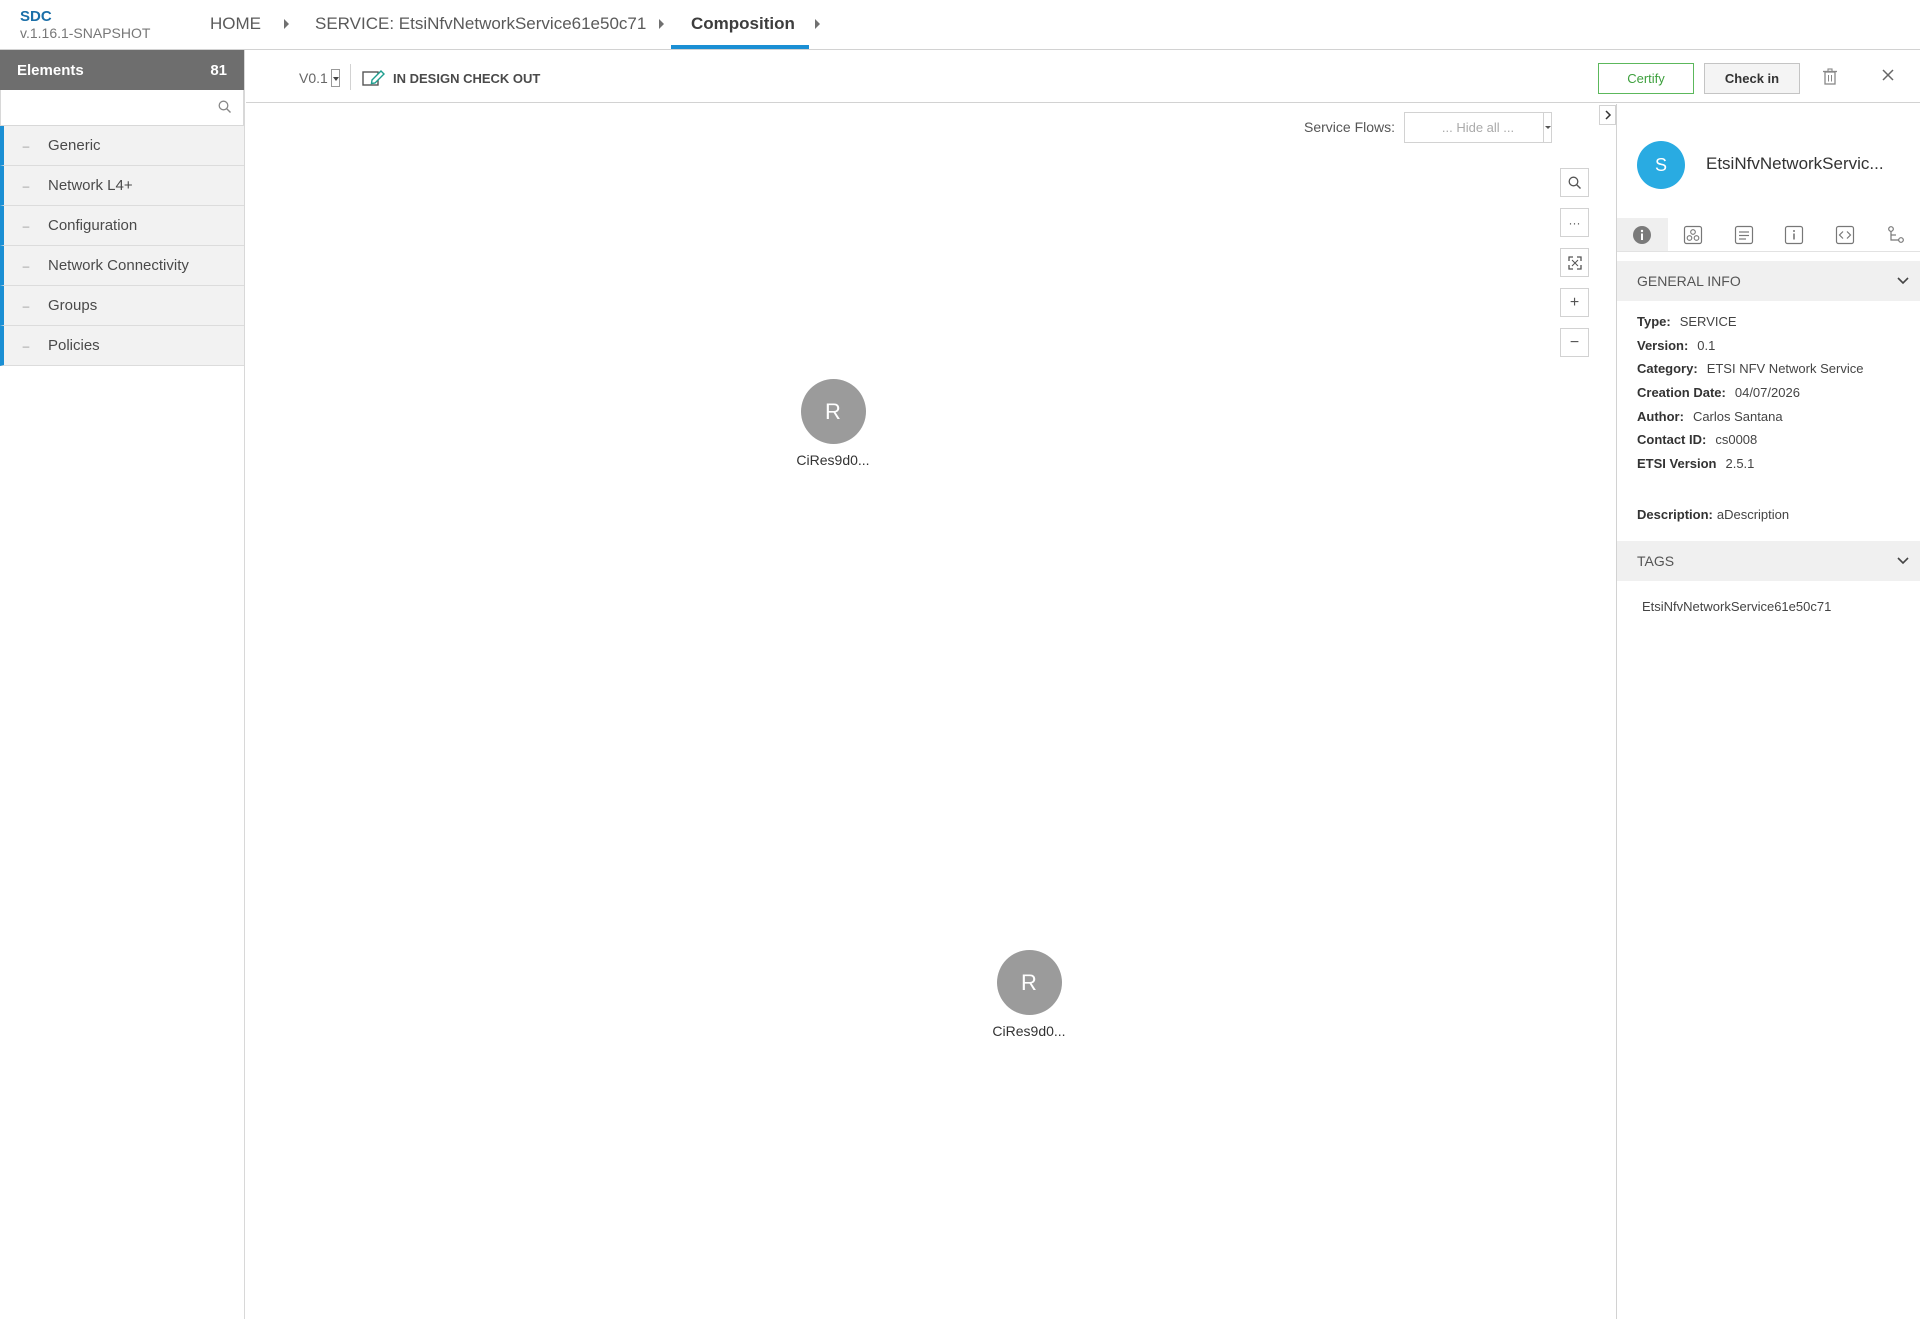 The width and height of the screenshot is (1920, 1319). I want to click on palette-group-generic: – Generic, so click(122, 146).